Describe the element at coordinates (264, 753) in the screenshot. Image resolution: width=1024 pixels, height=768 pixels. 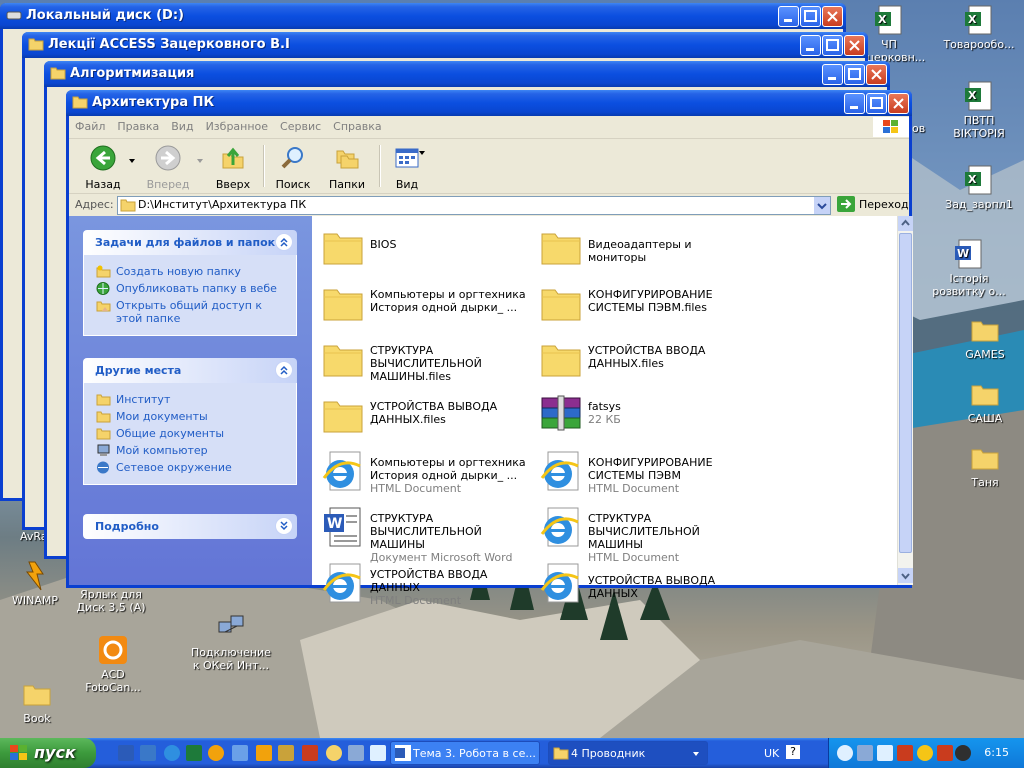
I see `quicklaunch-winamp-icon` at that location.